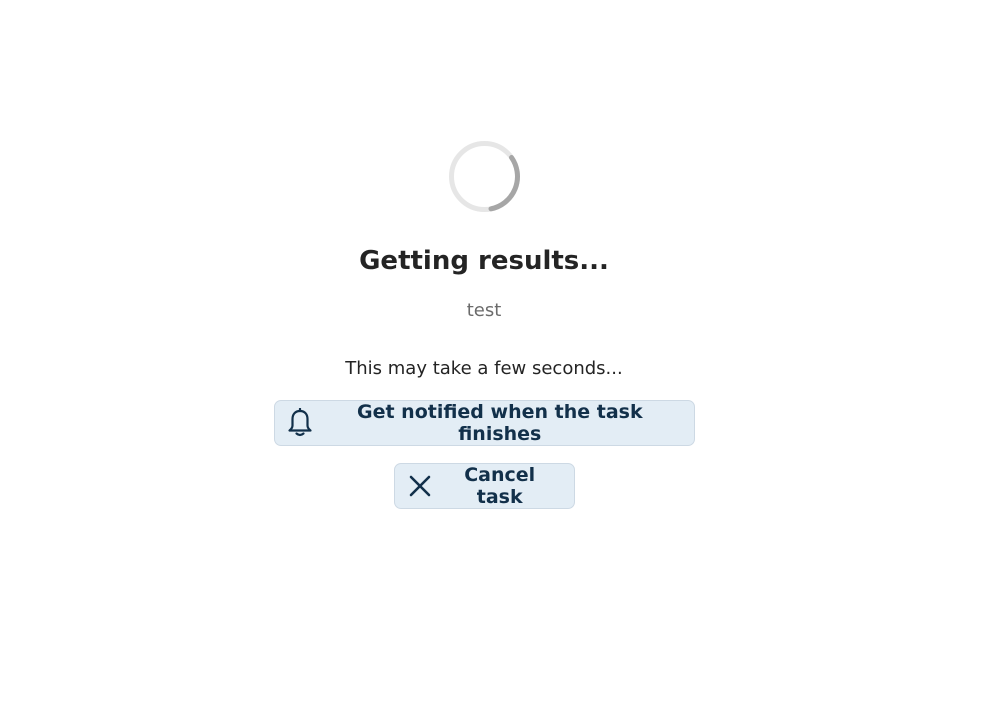  I want to click on cancel-task-button: Cancel task, so click(484, 486).